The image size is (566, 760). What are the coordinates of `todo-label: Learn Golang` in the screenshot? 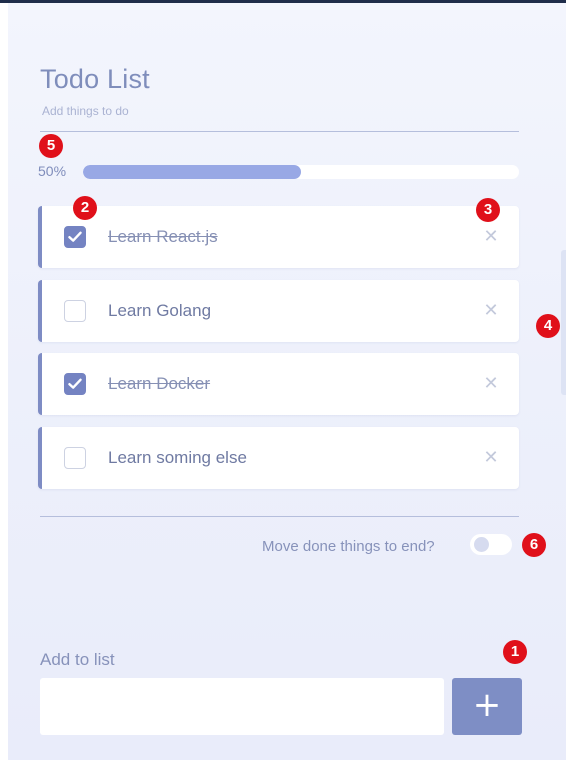 It's located at (160, 310).